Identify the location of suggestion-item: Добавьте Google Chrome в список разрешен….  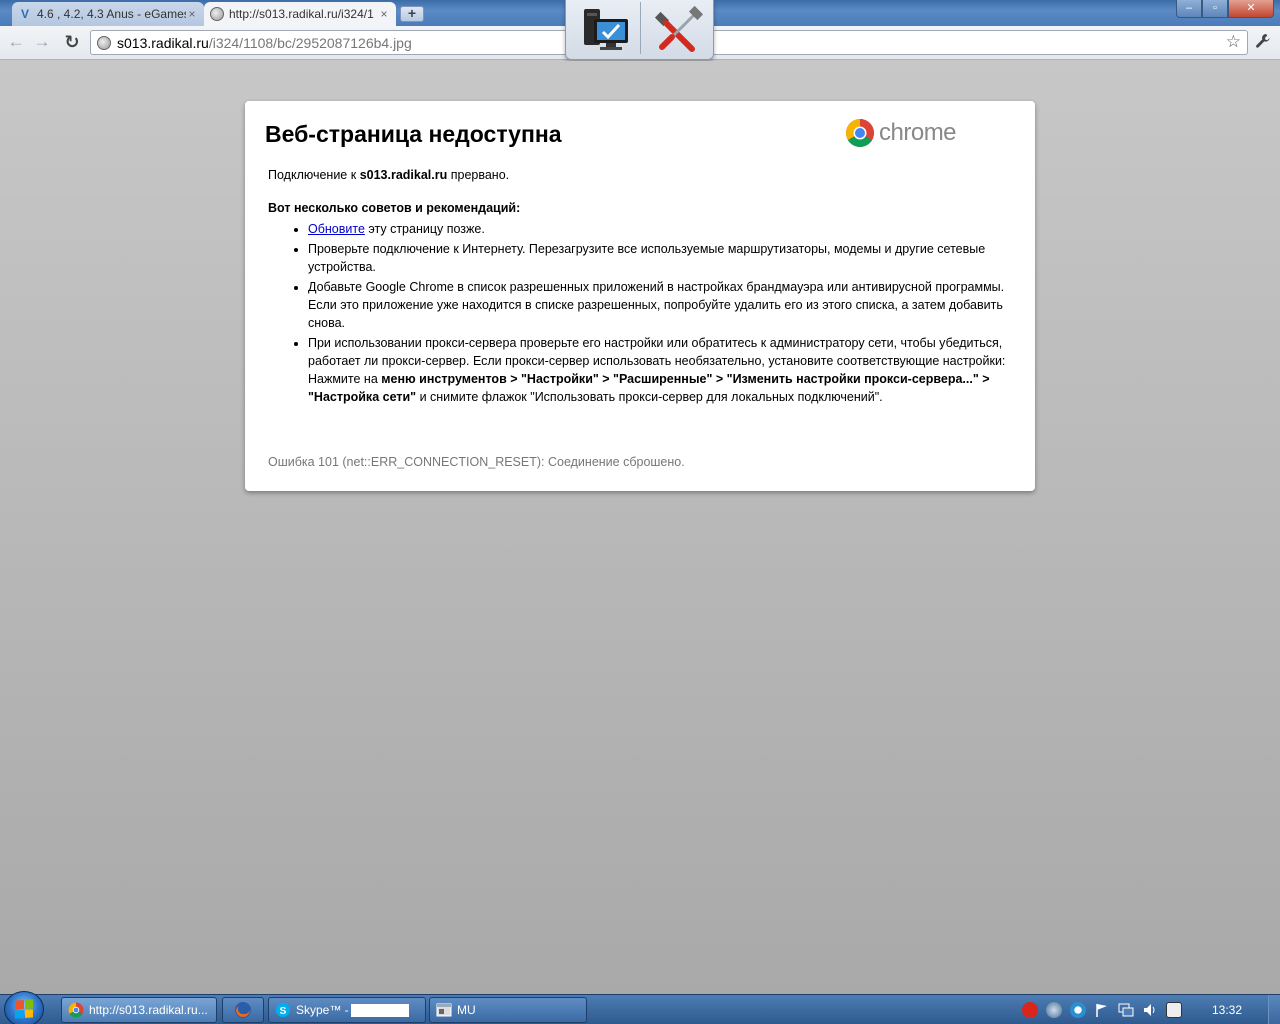
(663, 305).